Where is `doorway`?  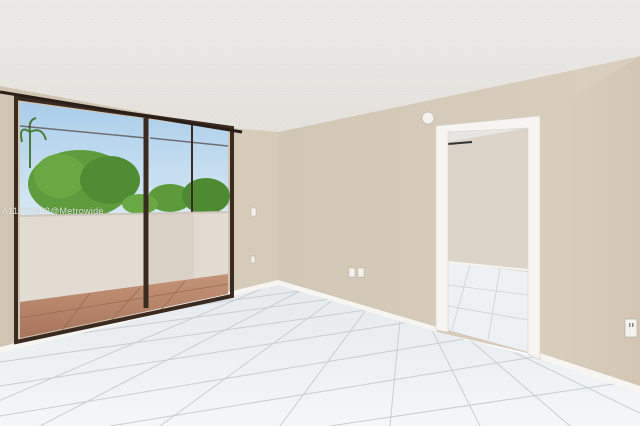 doorway is located at coordinates (488, 238).